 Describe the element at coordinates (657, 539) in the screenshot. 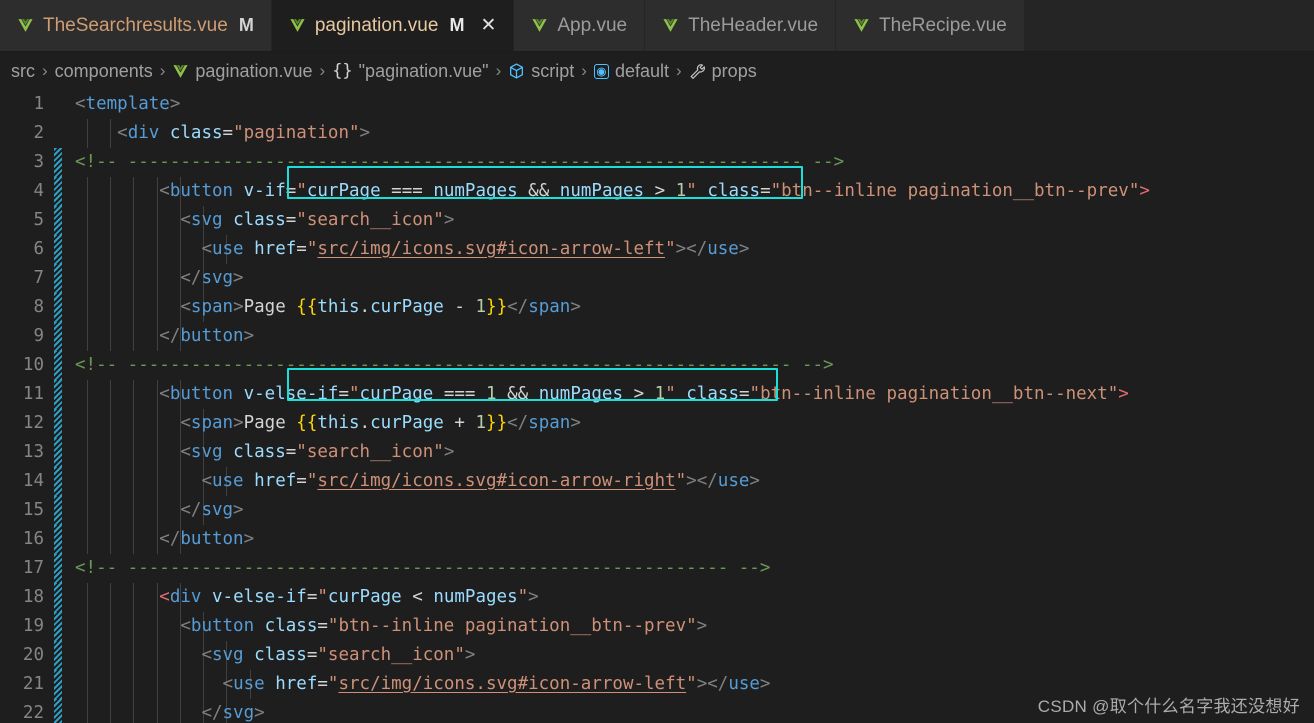

I see `code-line: 16 </button>` at that location.